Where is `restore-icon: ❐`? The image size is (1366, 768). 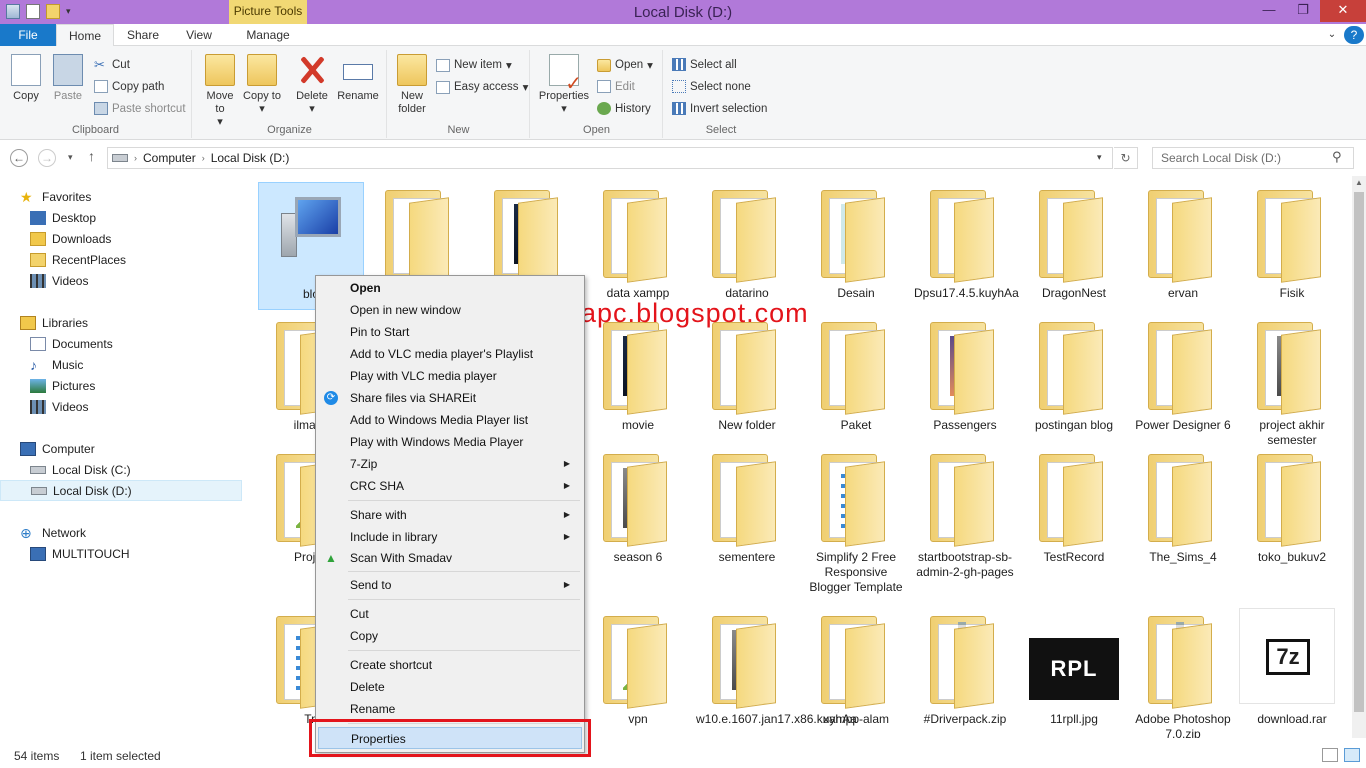
restore-icon: ❐ is located at coordinates (1303, 11).